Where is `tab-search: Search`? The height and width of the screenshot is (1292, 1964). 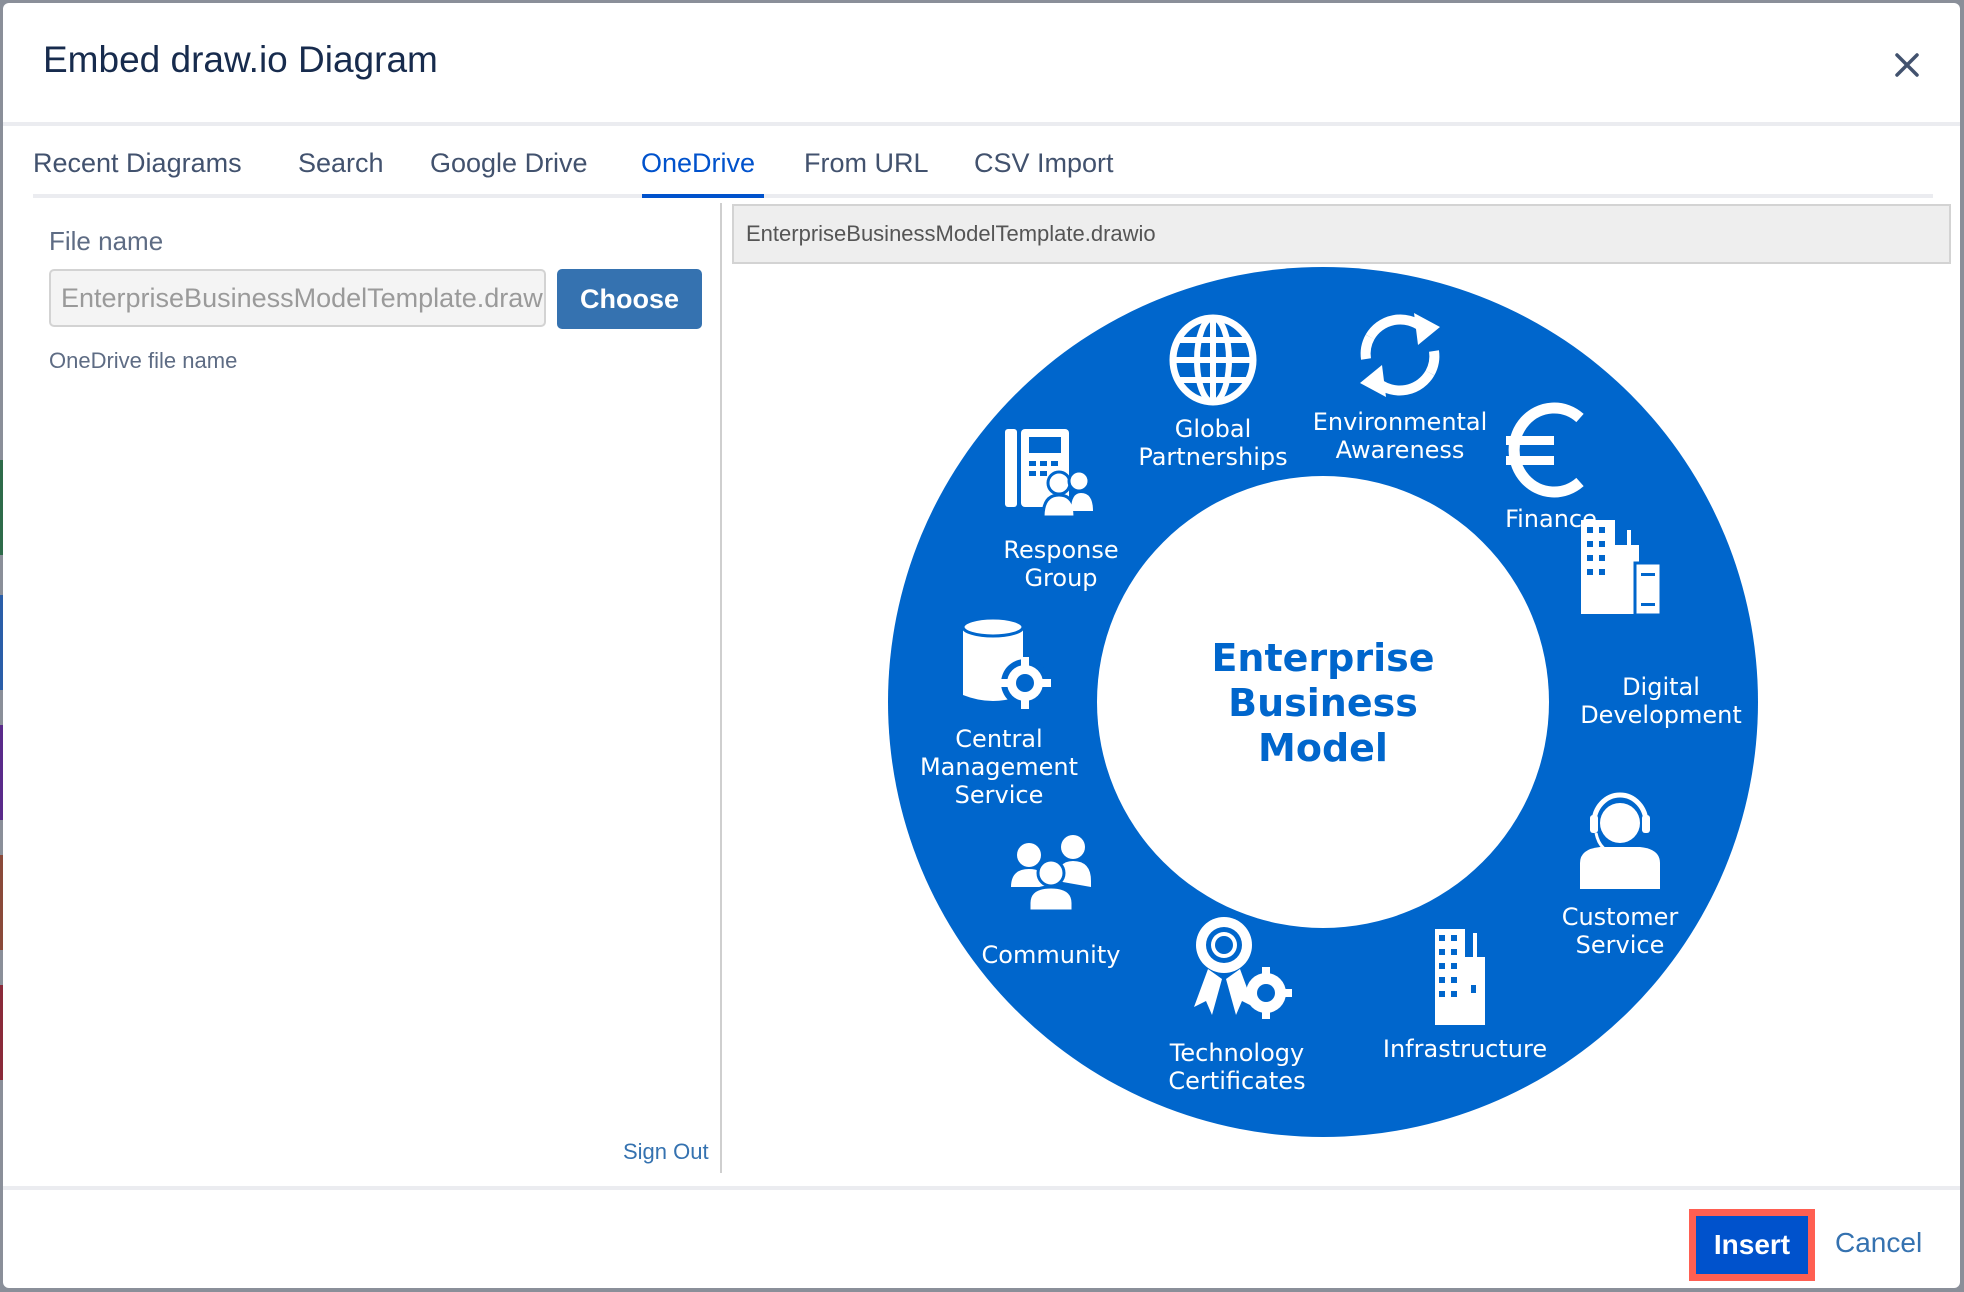
tab-search: Search is located at coordinates (341, 163).